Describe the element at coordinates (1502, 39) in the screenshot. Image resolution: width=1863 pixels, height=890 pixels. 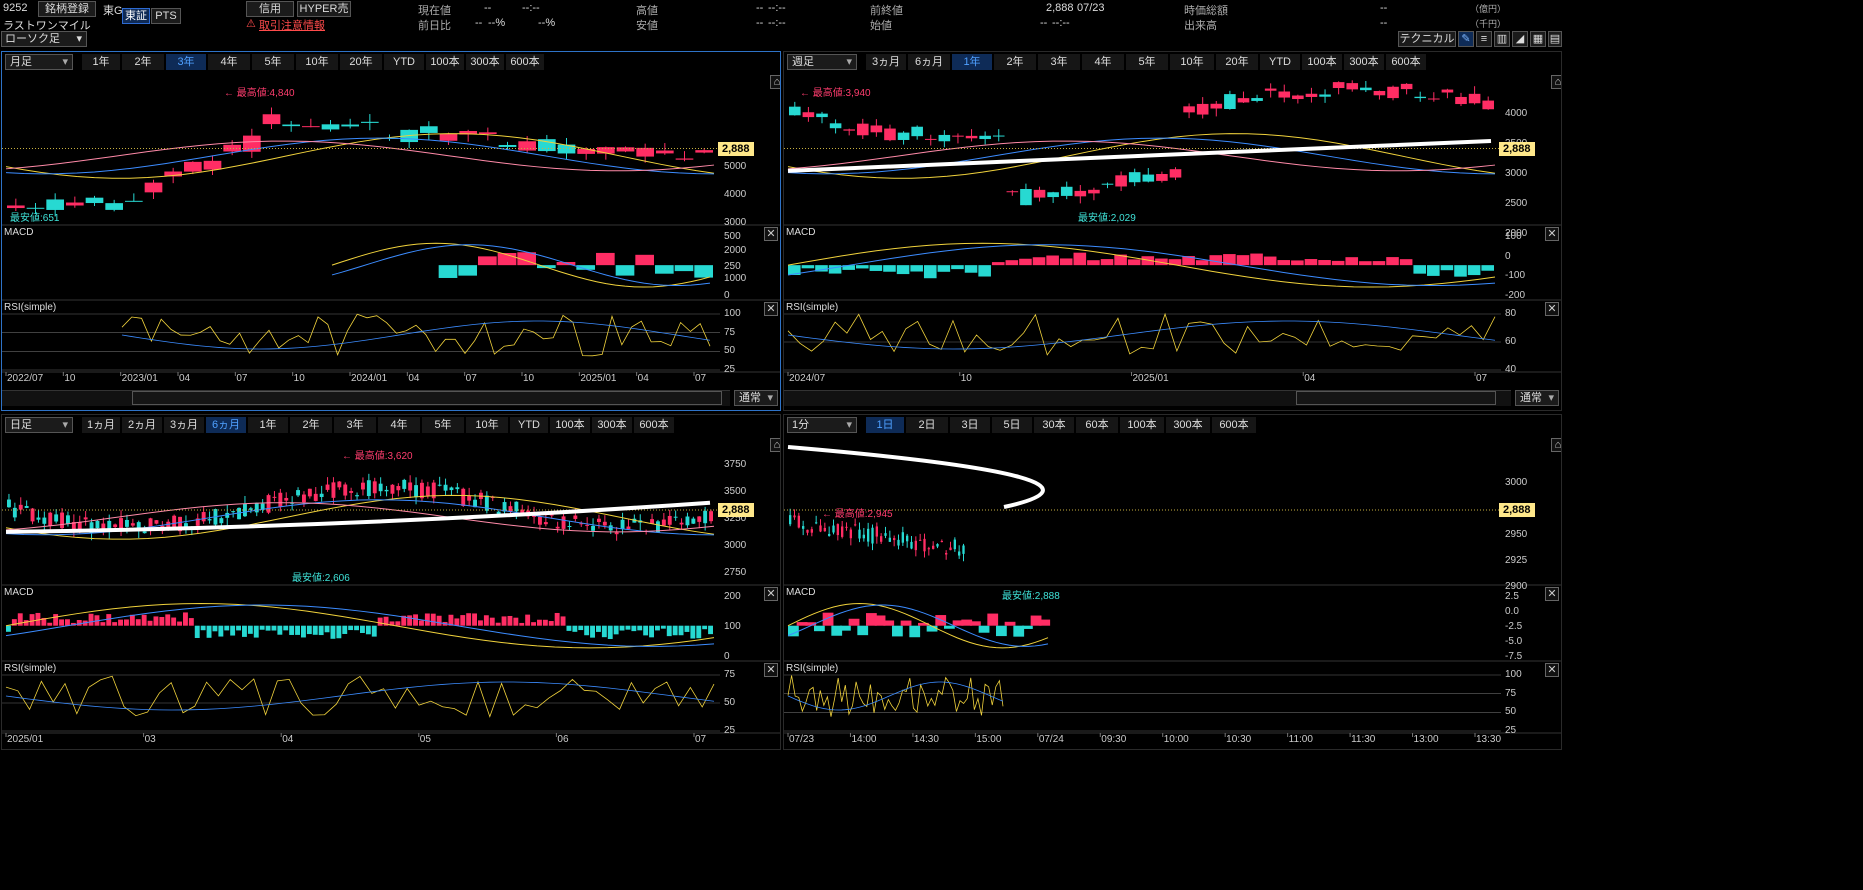
I see `bar-chart-icon: ▥` at that location.